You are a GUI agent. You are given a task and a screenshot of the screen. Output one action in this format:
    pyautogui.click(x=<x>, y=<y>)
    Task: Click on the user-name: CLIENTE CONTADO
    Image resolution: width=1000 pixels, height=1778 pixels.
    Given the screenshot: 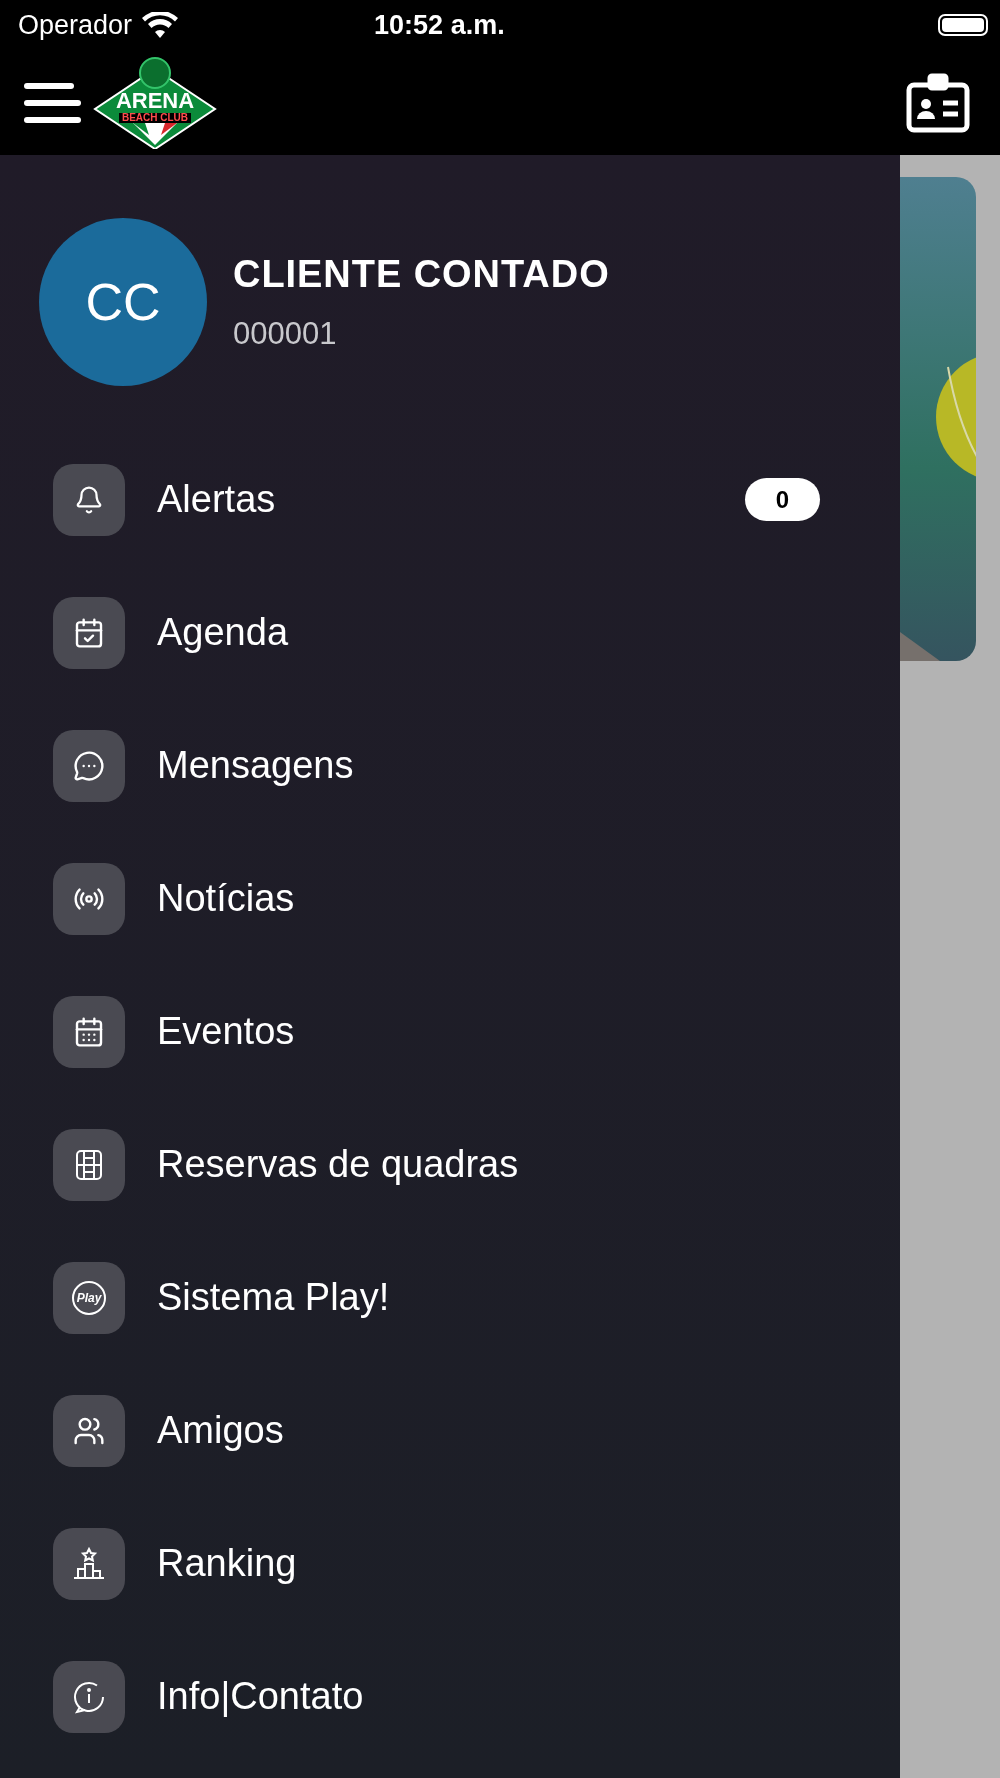 What is the action you would take?
    pyautogui.click(x=421, y=275)
    